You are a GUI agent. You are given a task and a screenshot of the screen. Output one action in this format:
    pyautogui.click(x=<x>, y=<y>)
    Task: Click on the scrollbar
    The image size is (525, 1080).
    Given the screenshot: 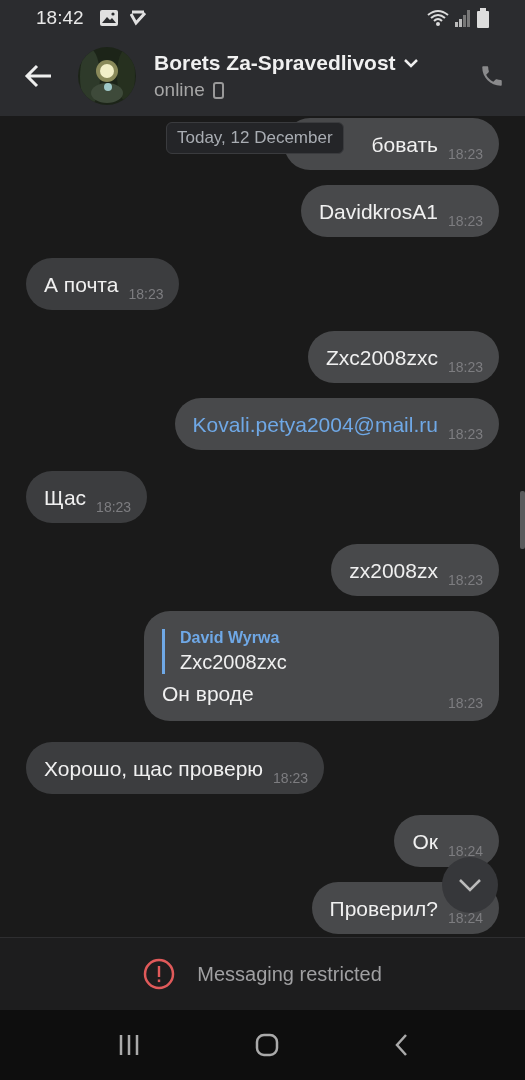 What is the action you would take?
    pyautogui.click(x=522, y=520)
    